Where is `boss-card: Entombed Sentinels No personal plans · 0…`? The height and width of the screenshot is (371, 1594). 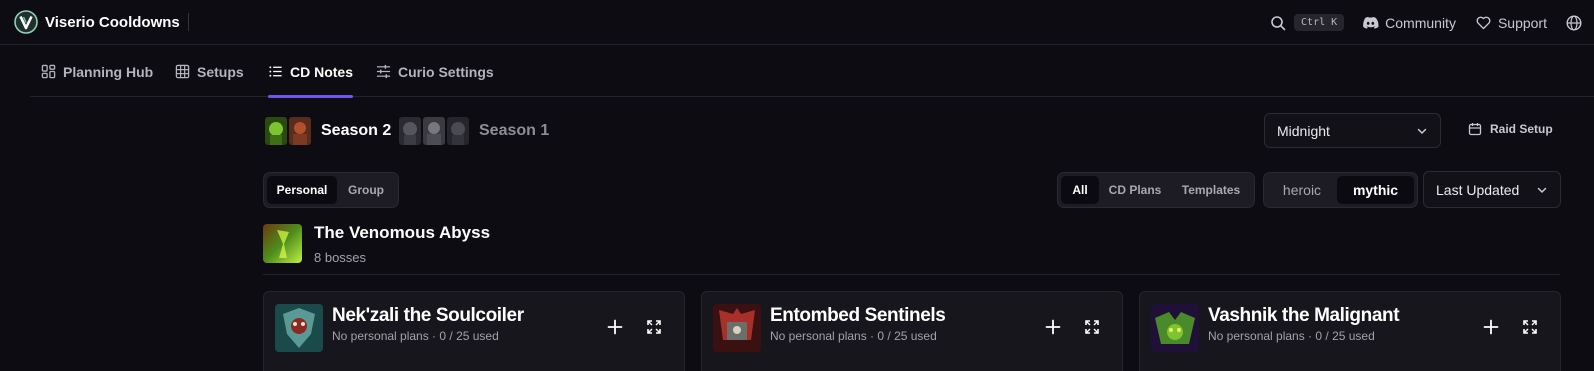 boss-card: Entombed Sentinels No personal plans · 0… is located at coordinates (912, 331).